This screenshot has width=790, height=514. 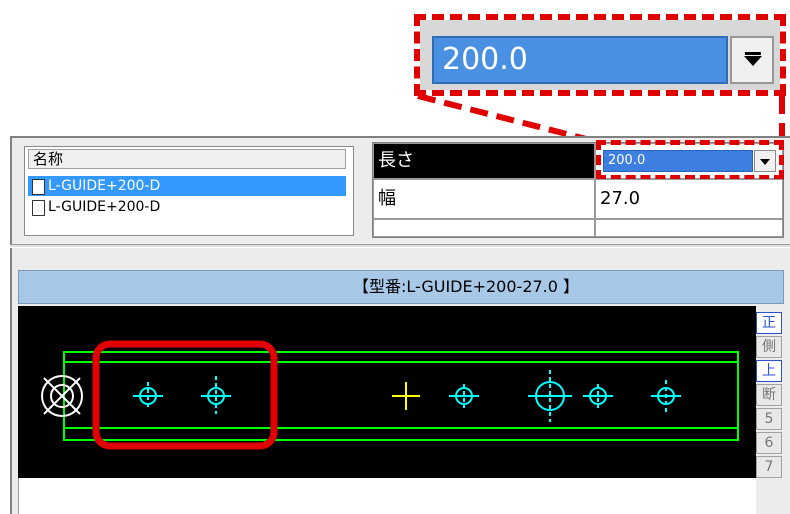 What do you see at coordinates (769, 443) in the screenshot?
I see `tab-view-6: 6` at bounding box center [769, 443].